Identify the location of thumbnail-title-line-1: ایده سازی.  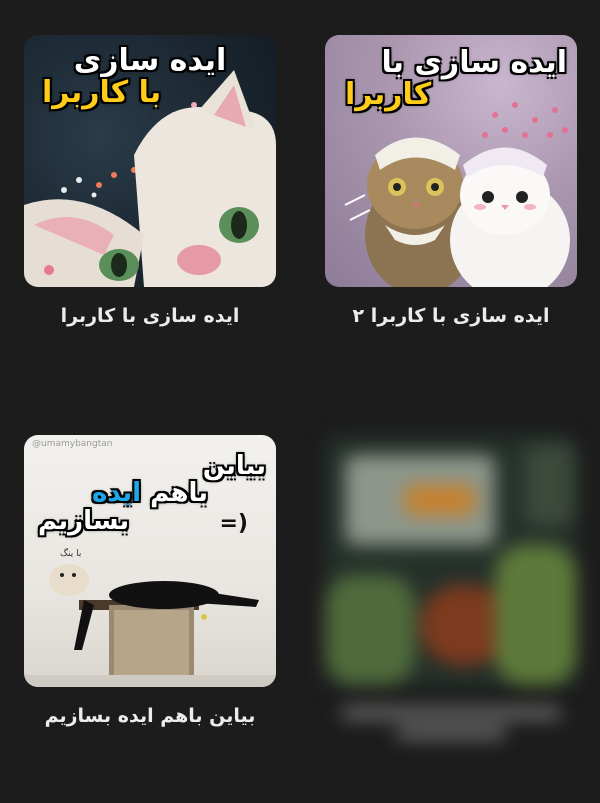
(150, 60).